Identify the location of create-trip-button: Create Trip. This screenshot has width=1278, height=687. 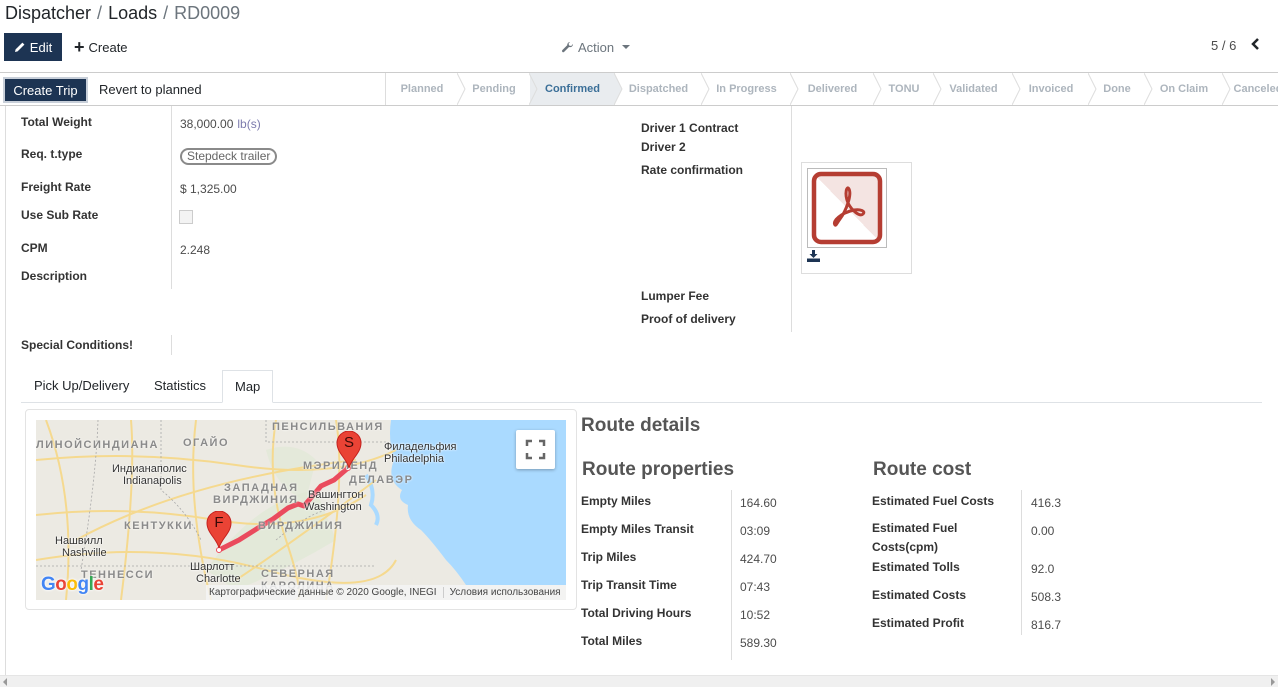
(45, 90).